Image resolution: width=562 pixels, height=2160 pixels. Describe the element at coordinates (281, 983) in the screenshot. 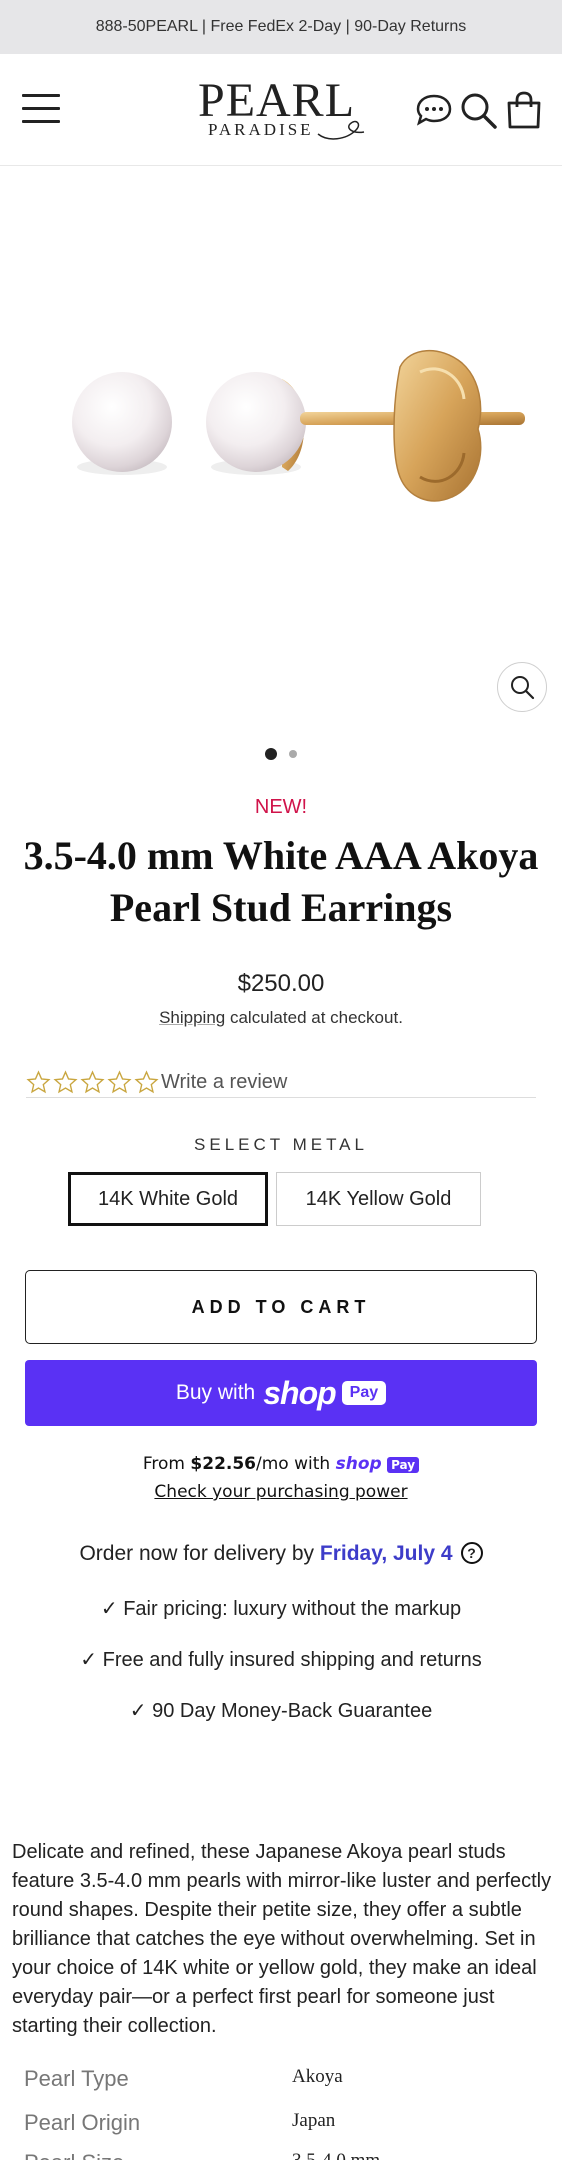

I see `product-price: $250.00` at that location.